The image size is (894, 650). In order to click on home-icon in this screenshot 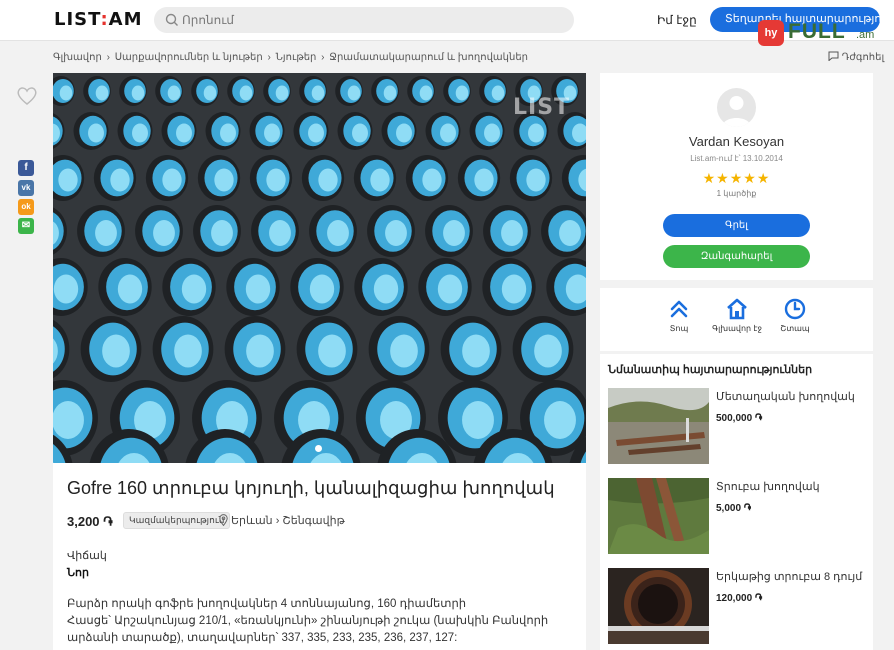, I will do `click(737, 309)`.